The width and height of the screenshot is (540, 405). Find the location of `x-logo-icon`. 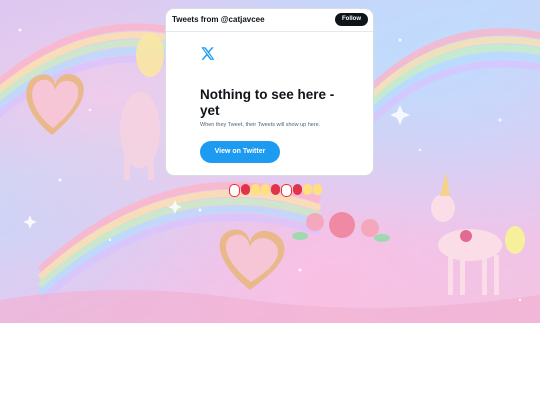

x-logo-icon is located at coordinates (208, 53).